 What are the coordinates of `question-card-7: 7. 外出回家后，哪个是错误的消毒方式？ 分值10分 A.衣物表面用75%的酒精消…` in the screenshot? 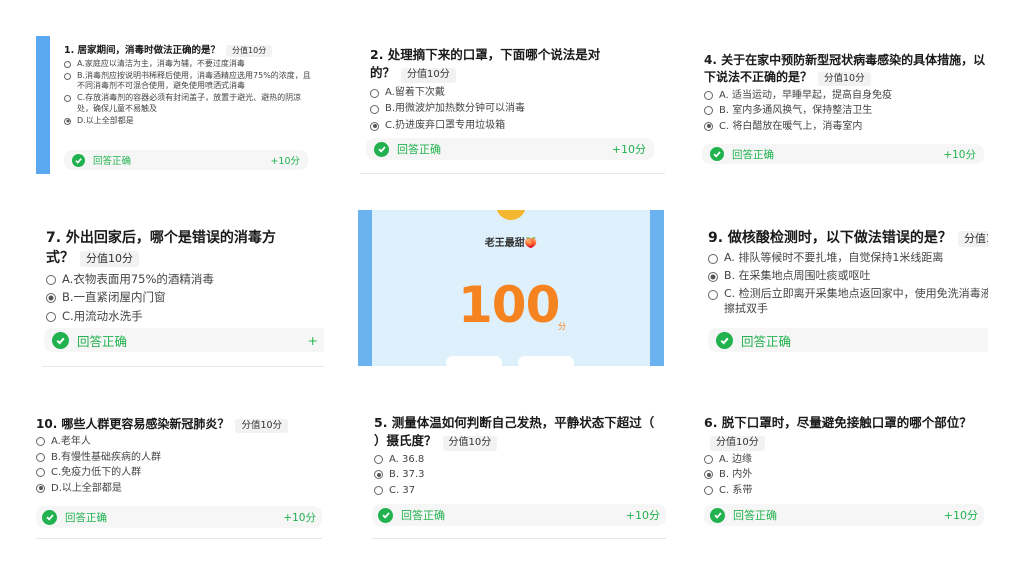 It's located at (183, 297).